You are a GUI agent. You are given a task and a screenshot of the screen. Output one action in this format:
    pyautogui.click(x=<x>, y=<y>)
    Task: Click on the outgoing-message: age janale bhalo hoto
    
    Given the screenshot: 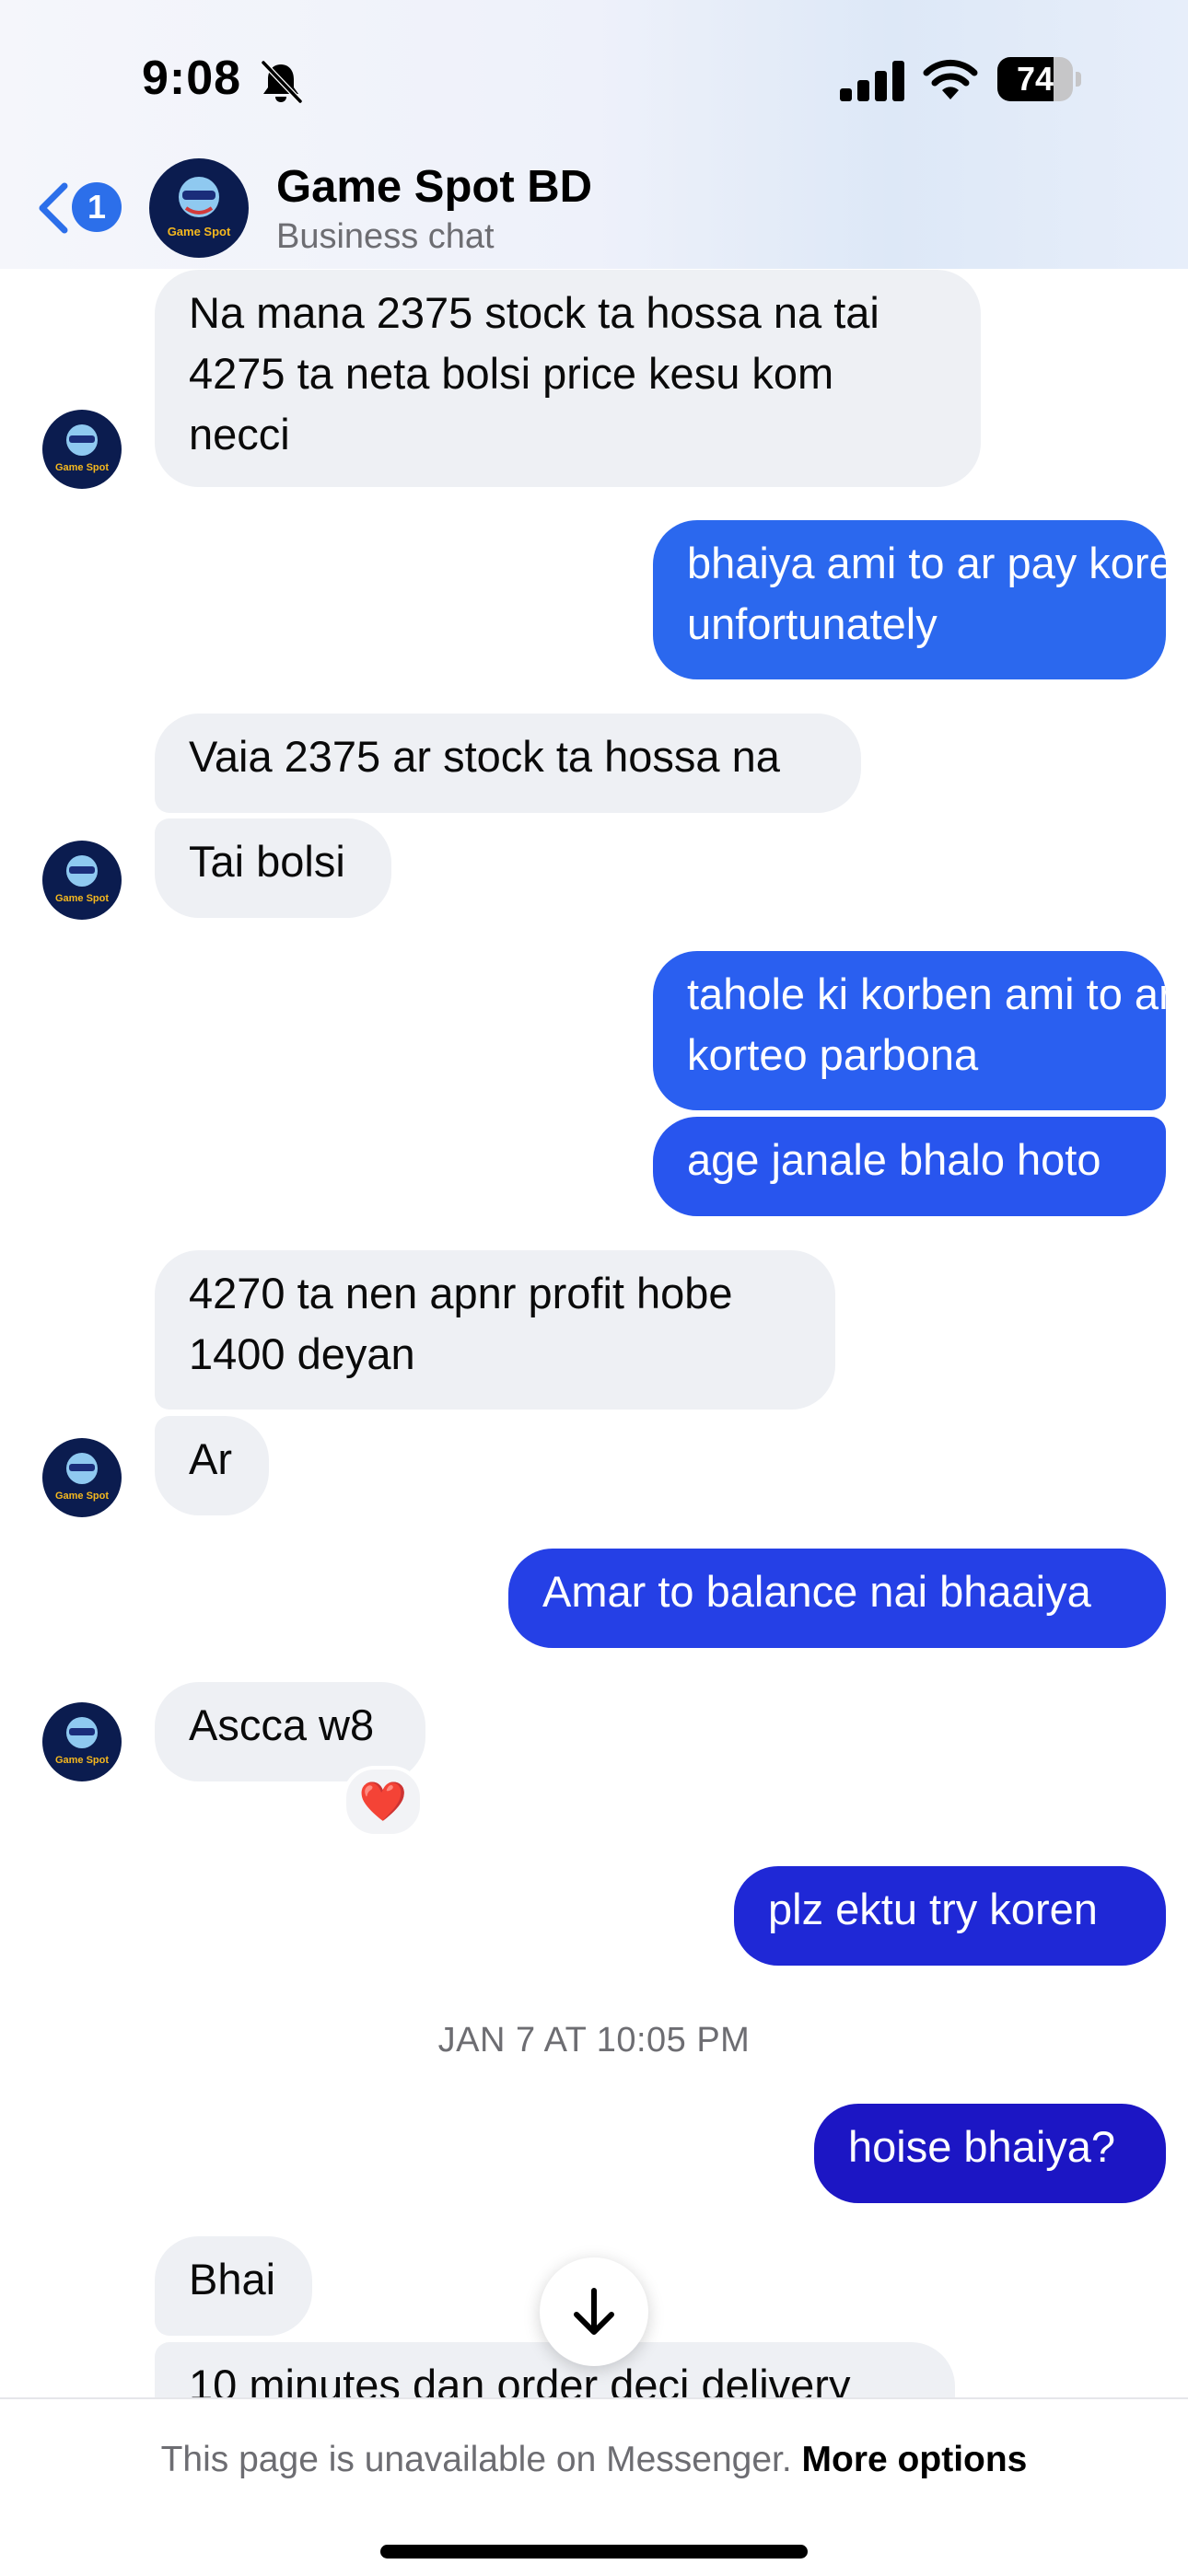 What is the action you would take?
    pyautogui.click(x=909, y=1166)
    